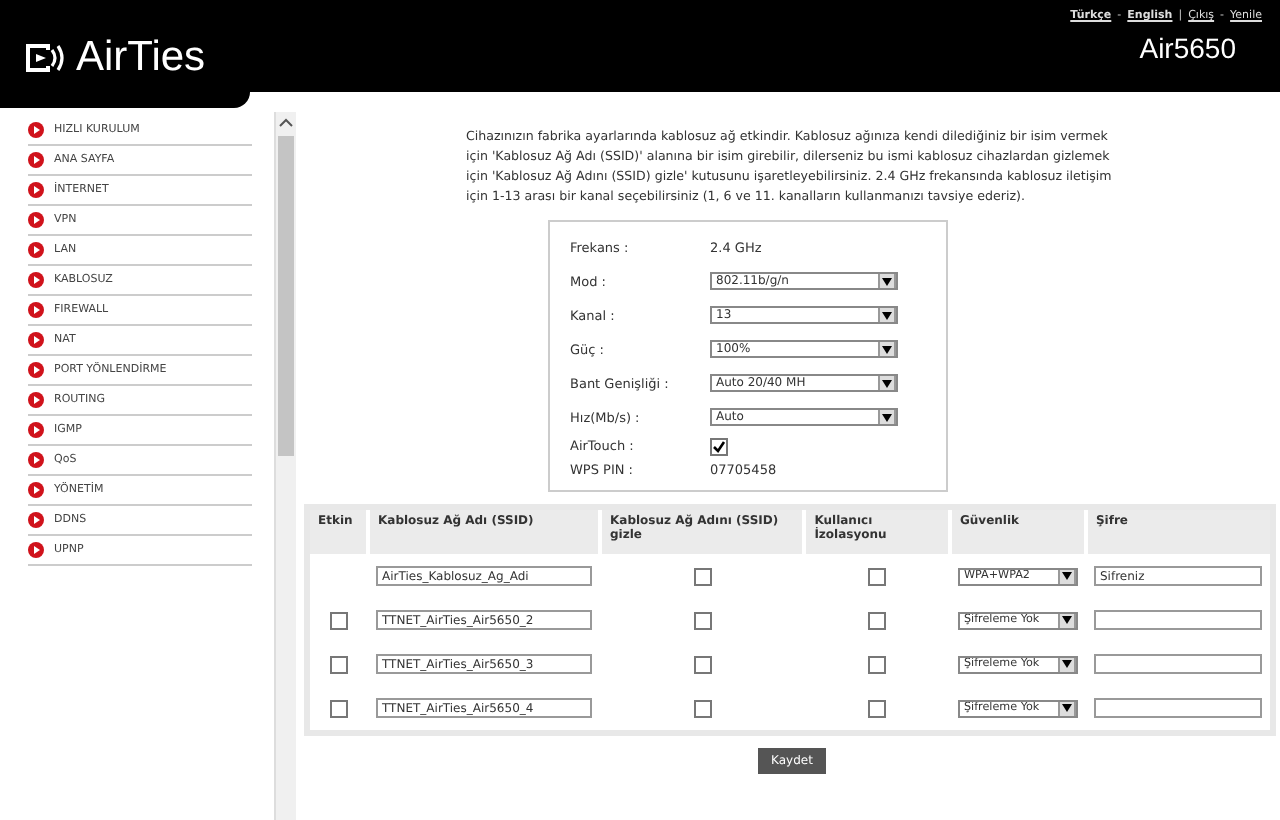 The image size is (1280, 820). I want to click on scroll-up-icon, so click(286, 122).